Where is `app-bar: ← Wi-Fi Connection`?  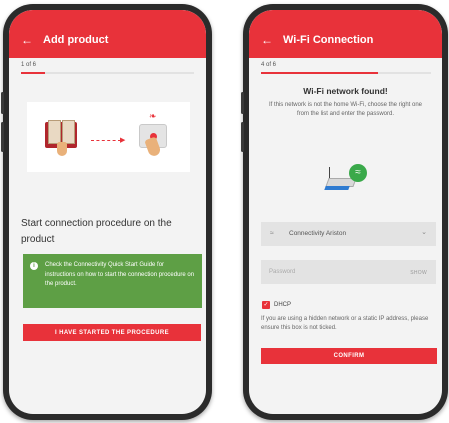 app-bar: ← Wi-Fi Connection is located at coordinates (345, 34).